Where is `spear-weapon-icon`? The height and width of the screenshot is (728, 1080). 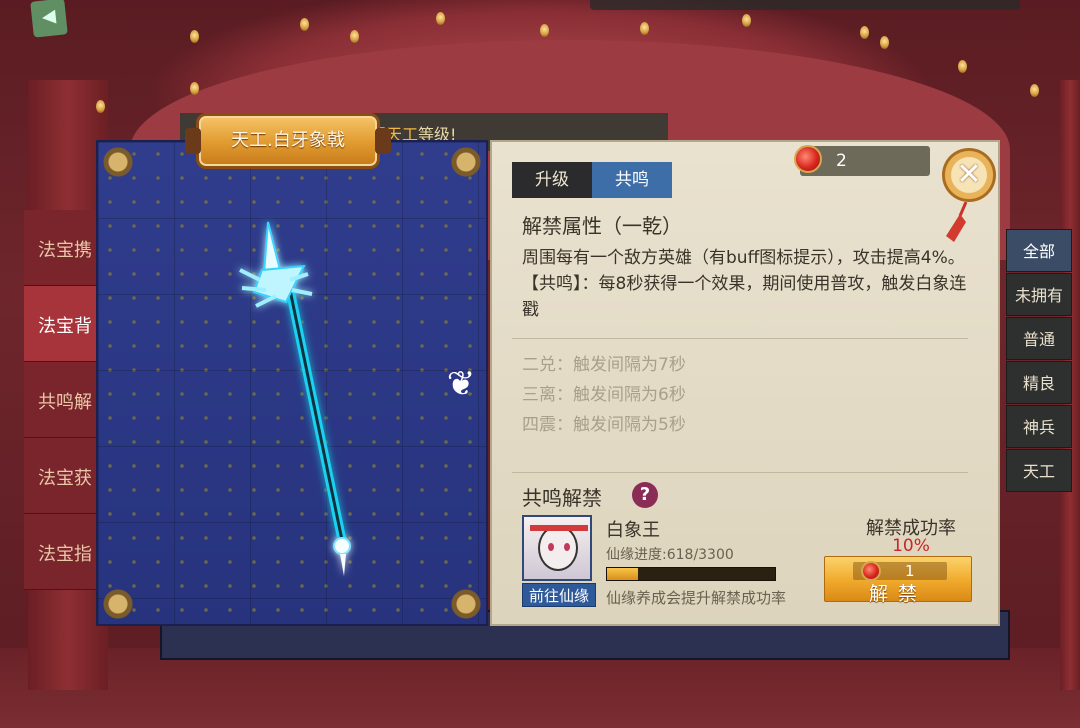
spear-weapon-icon is located at coordinates (295, 398).